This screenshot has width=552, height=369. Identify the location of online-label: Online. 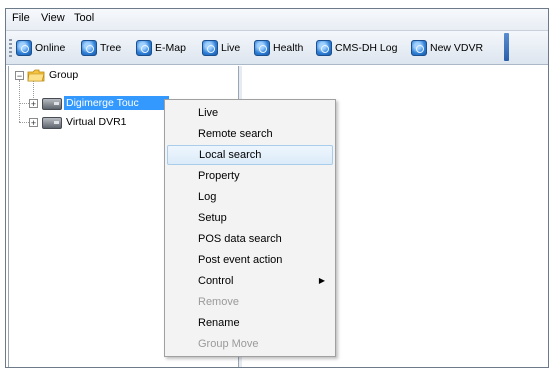
(50, 48).